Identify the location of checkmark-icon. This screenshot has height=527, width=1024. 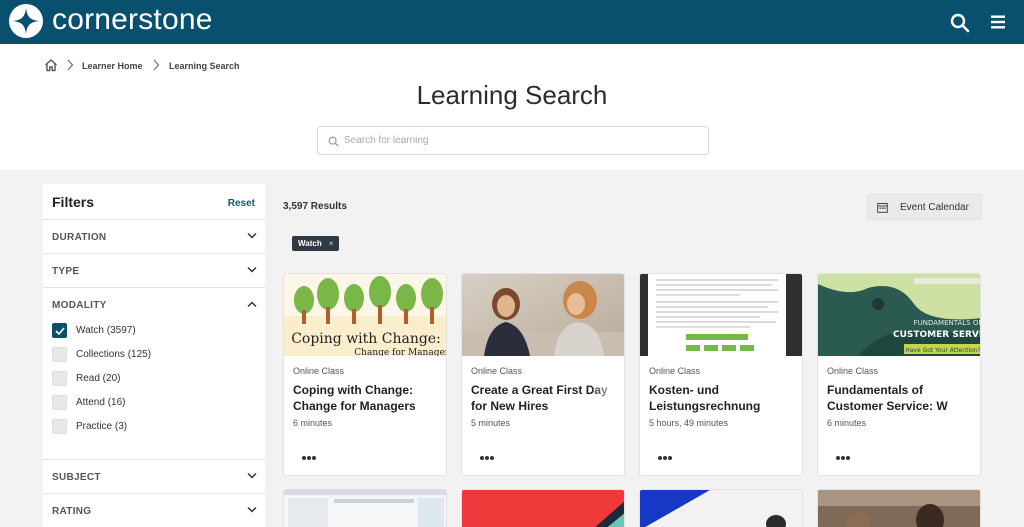
(60, 330).